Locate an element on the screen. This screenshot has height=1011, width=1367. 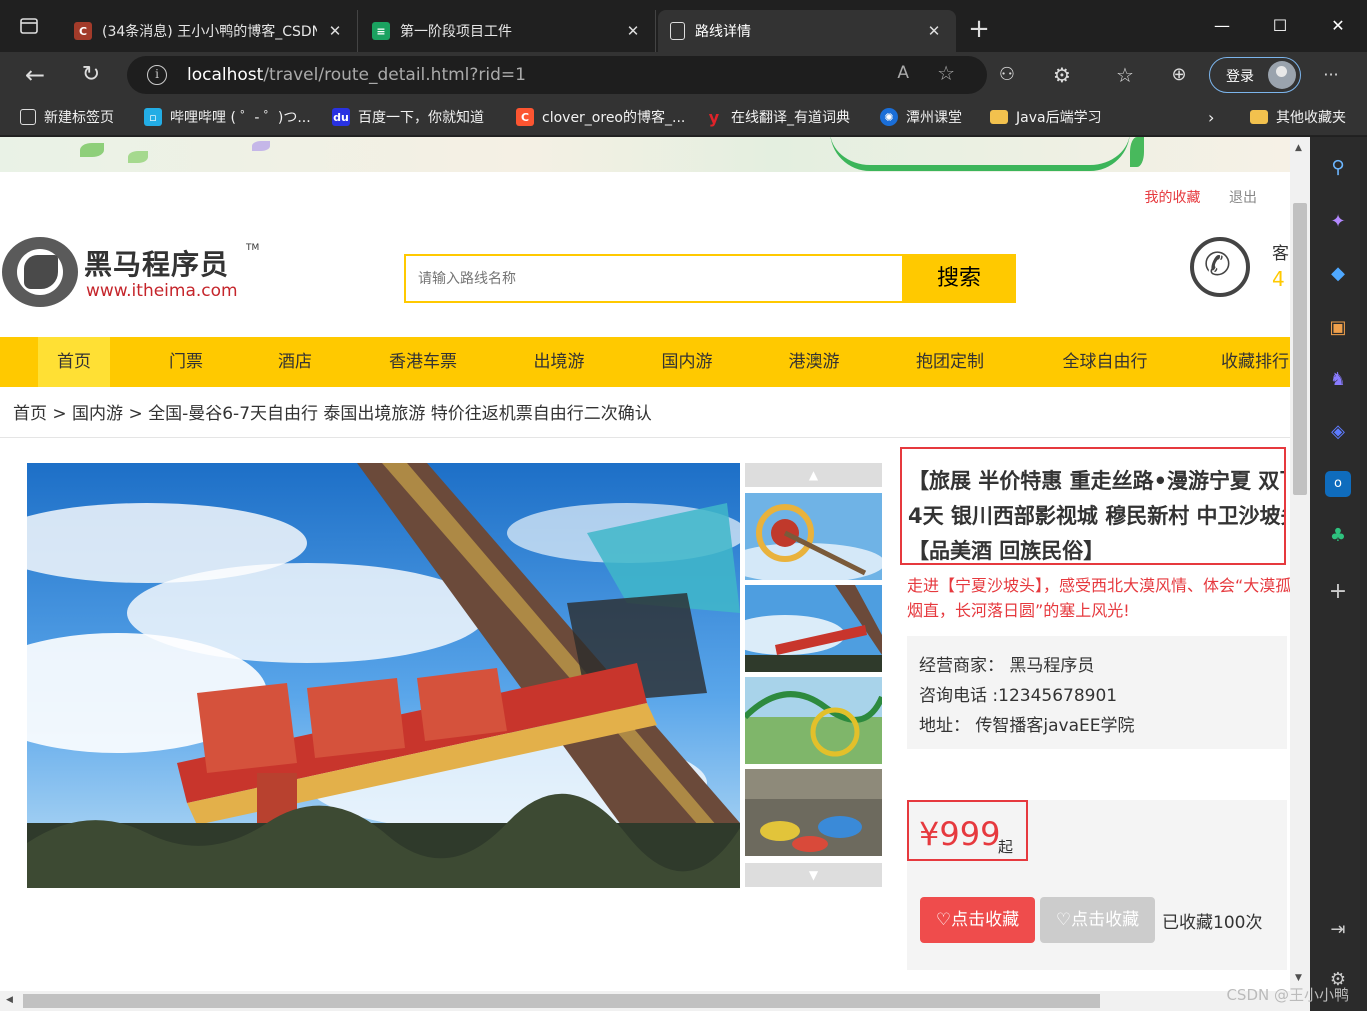
seller-address: 地址： 传智播客javaEE学院 is located at coordinates (1027, 726).